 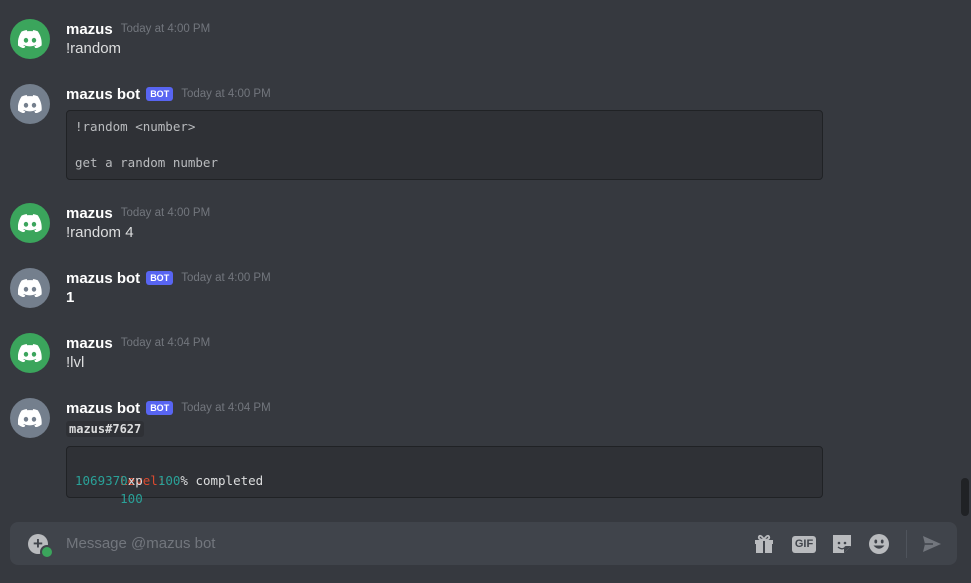 I want to click on message-text: !random, so click(x=94, y=48).